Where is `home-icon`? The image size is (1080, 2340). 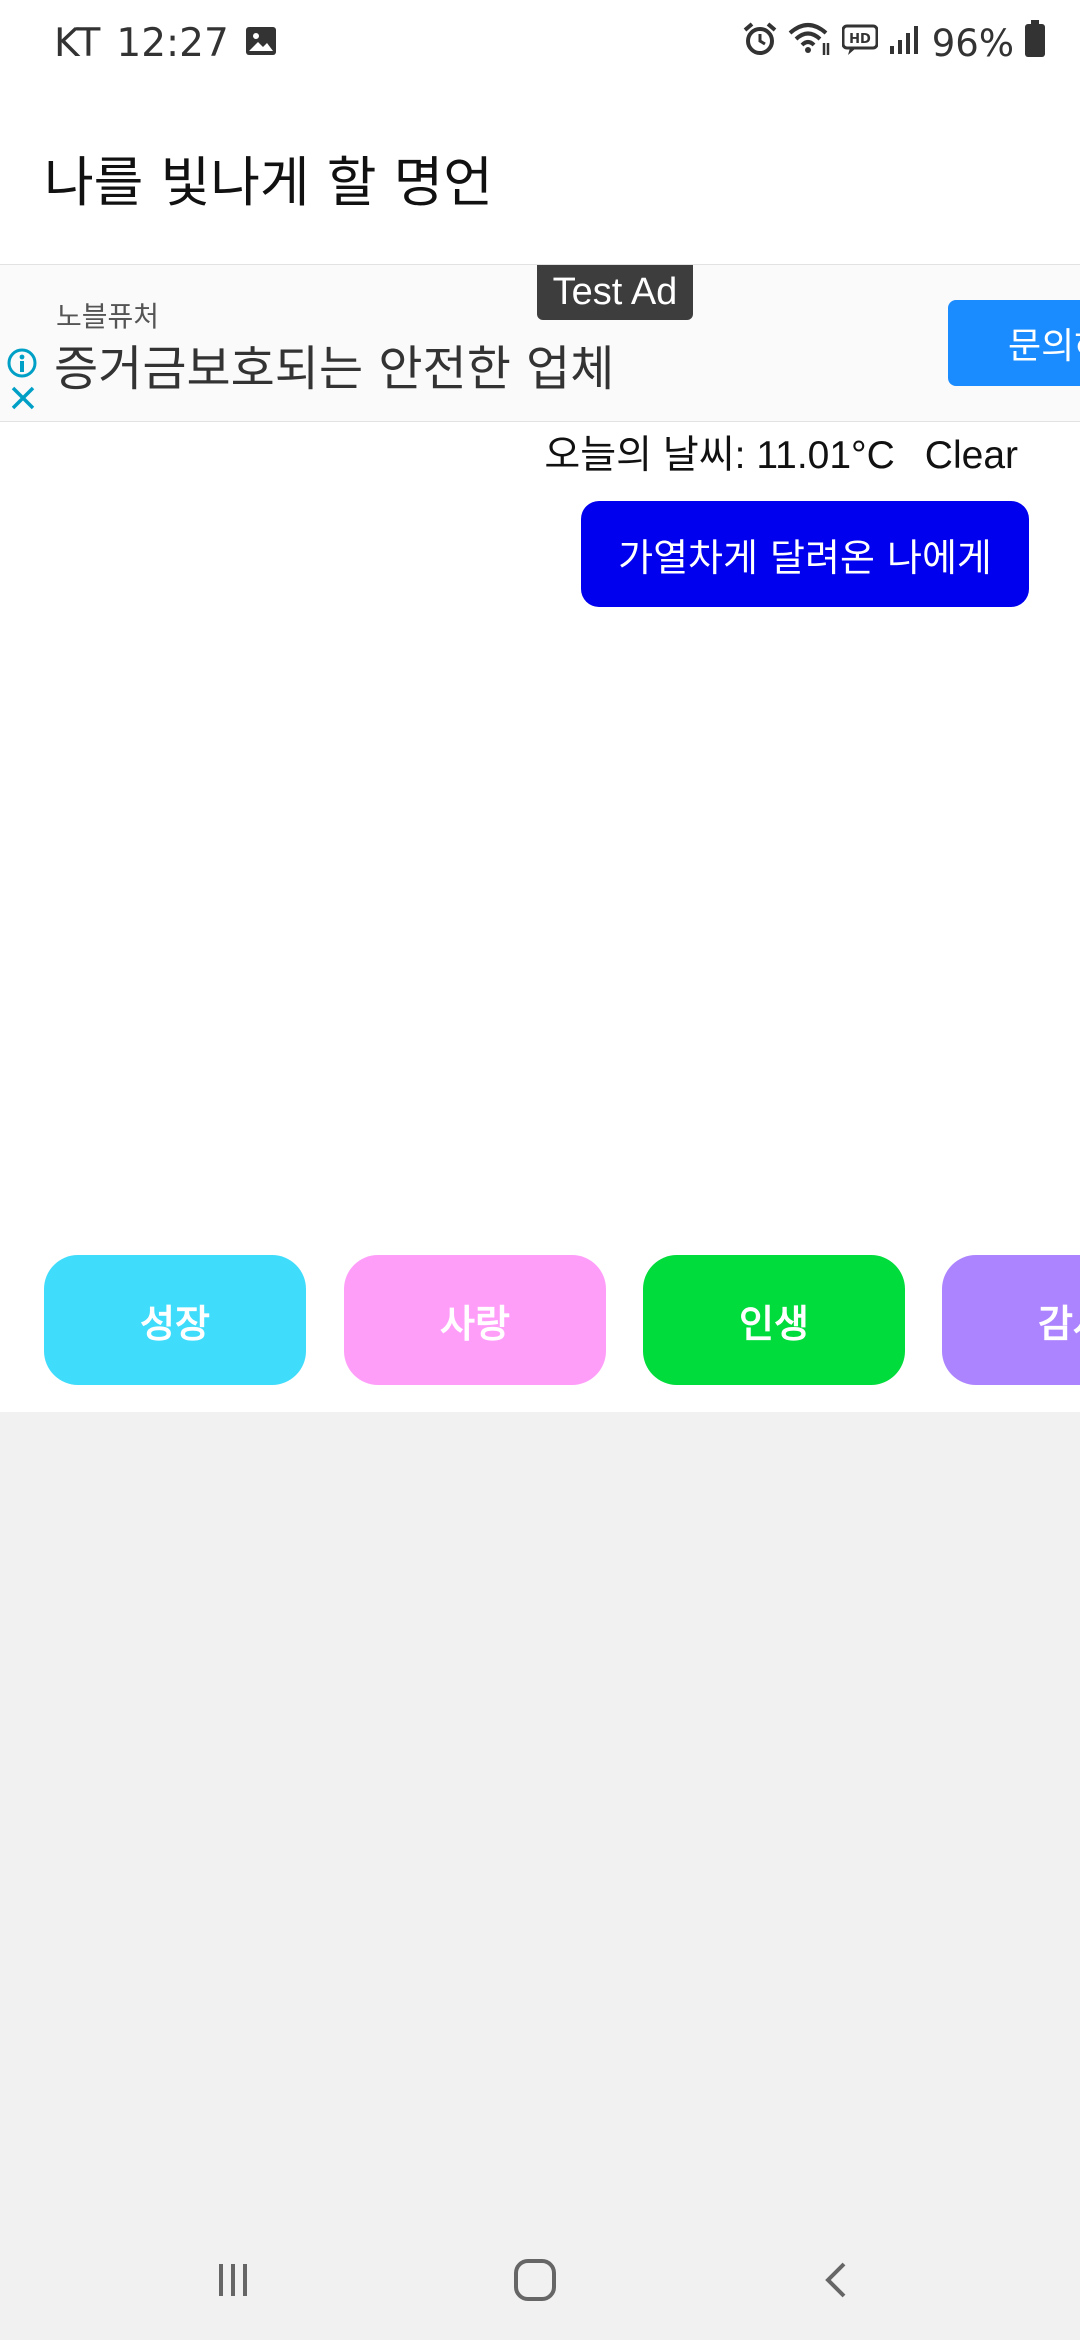 home-icon is located at coordinates (535, 2280).